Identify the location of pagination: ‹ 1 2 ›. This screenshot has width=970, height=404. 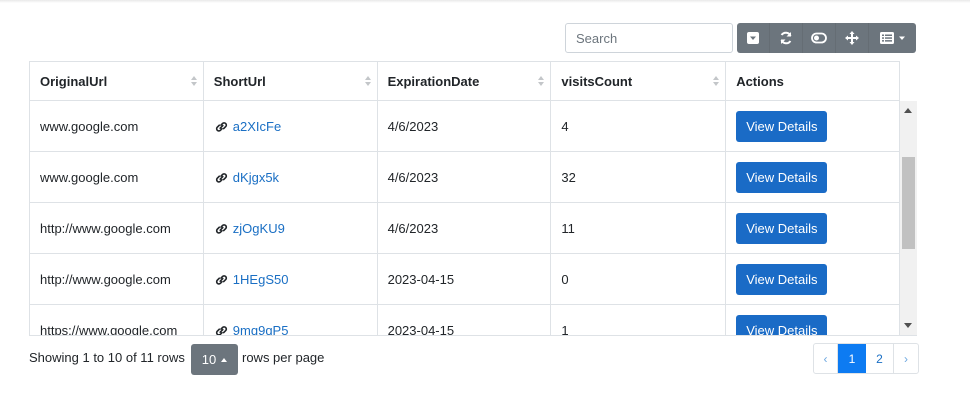
(866, 358).